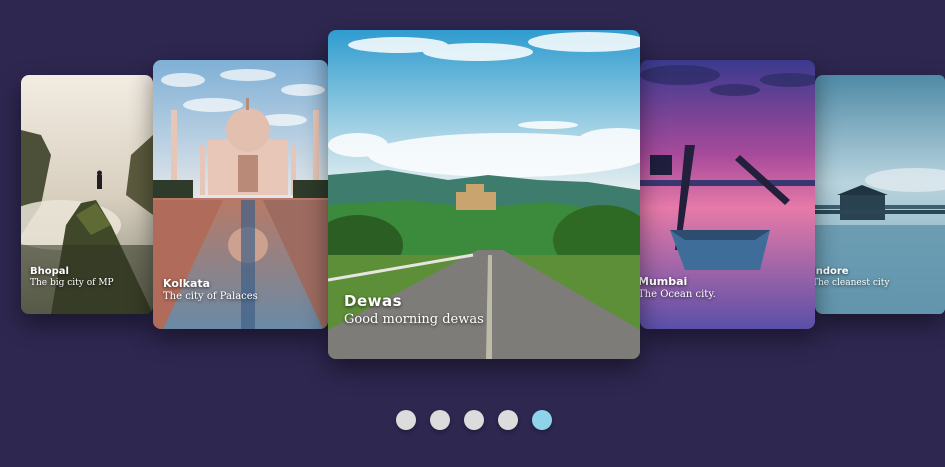 This screenshot has height=467, width=945. I want to click on slide-card-bhopal: Bhopal The big city of MP, so click(87, 194).